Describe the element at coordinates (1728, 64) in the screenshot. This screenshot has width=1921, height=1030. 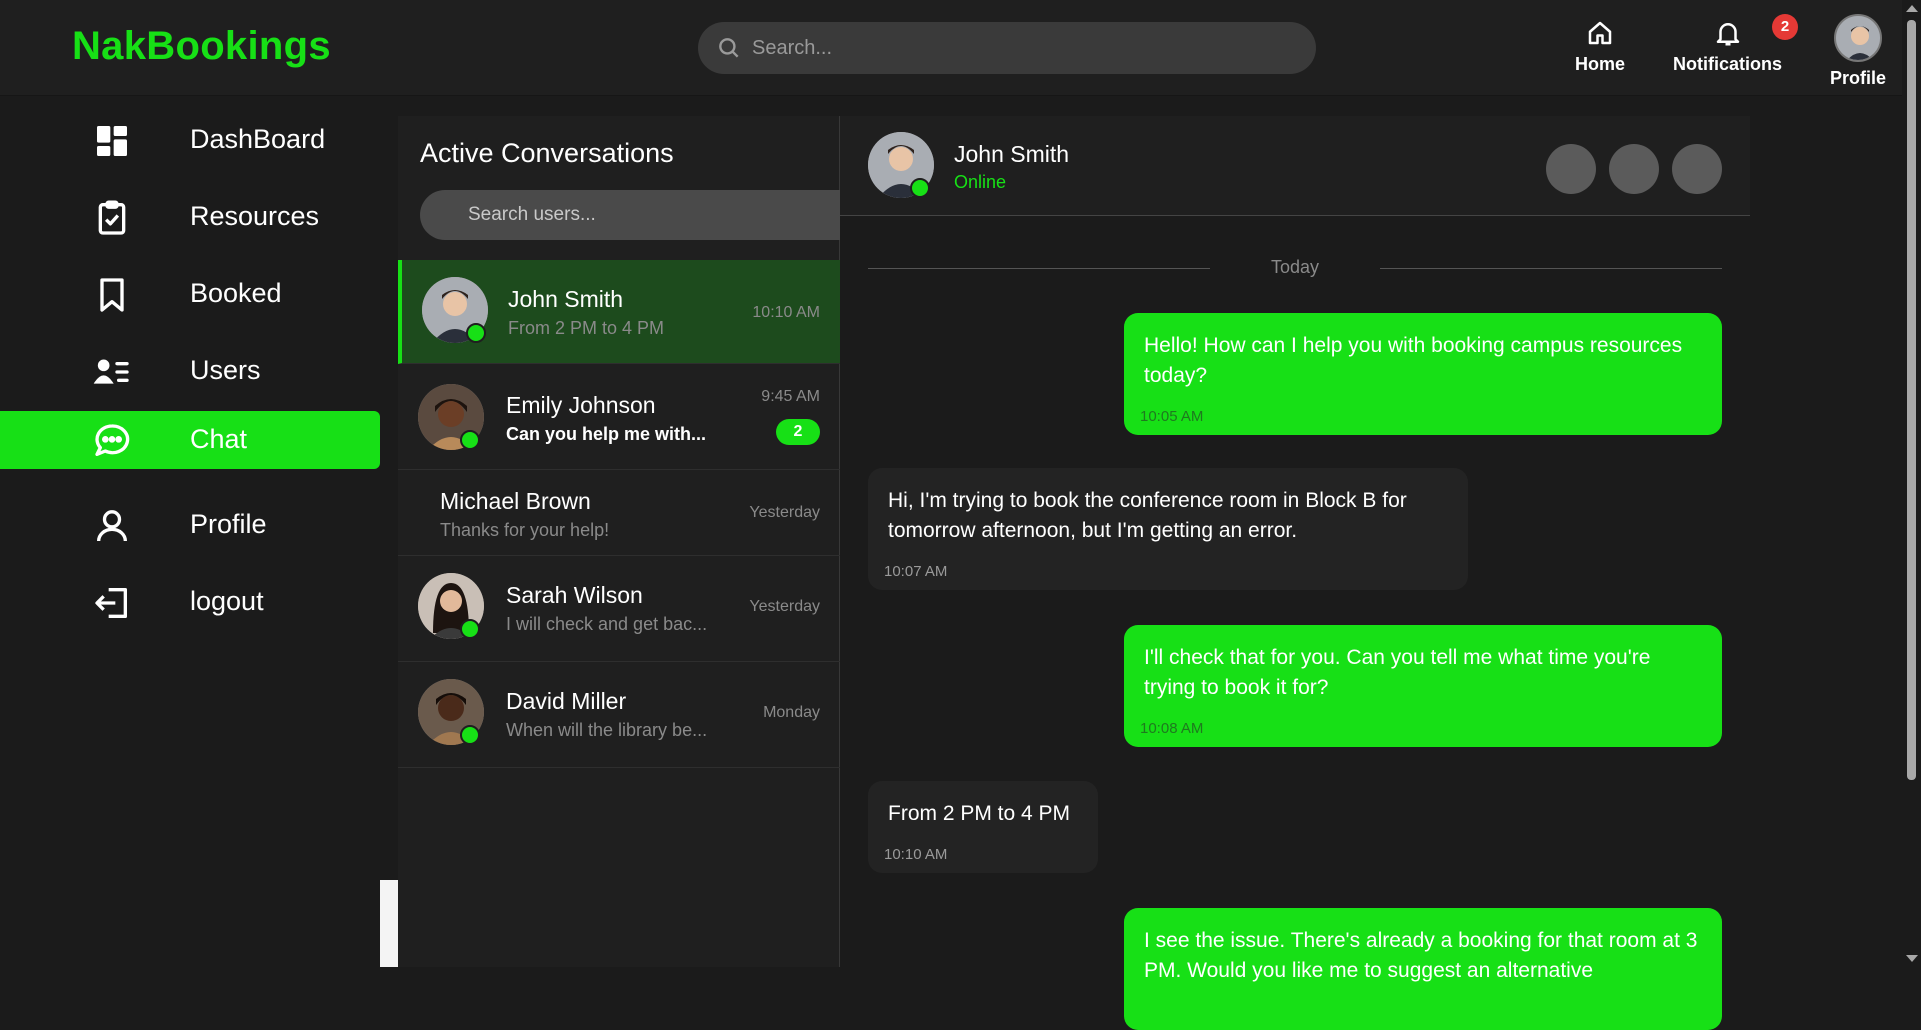
I see `nav-notifications-label: Notifications` at that location.